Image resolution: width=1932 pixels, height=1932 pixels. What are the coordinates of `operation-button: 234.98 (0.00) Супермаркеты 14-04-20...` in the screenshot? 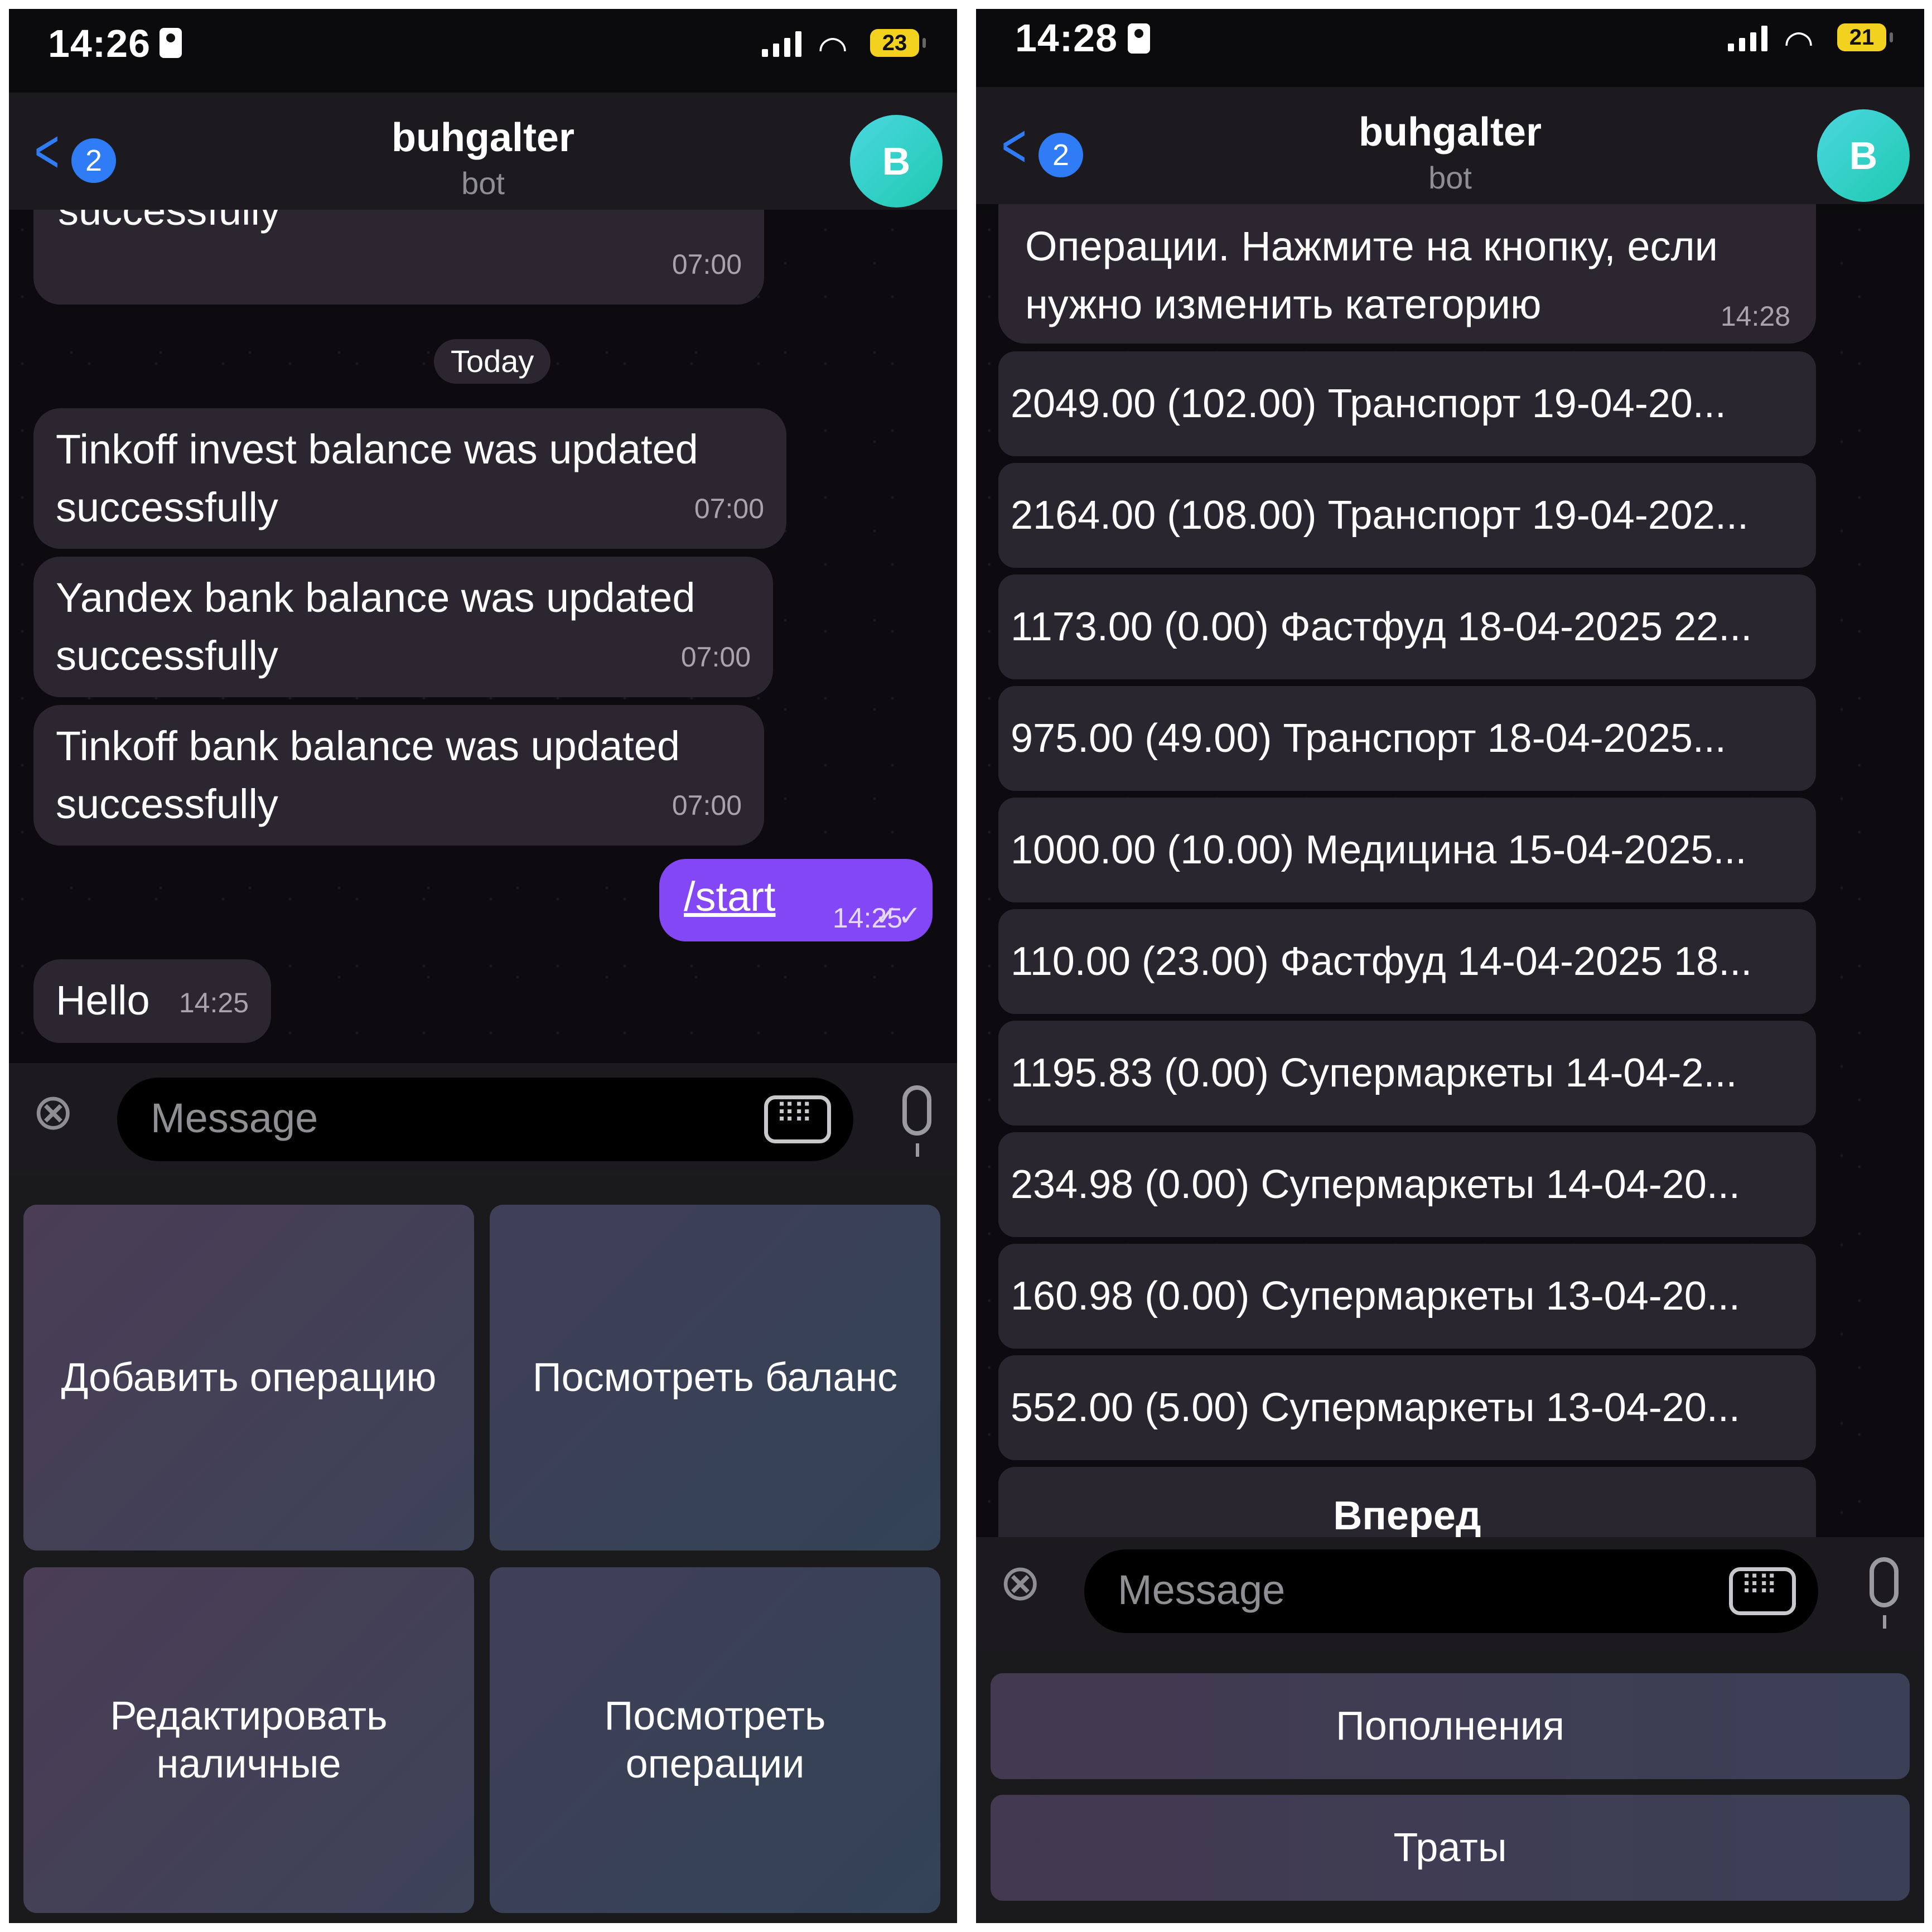 It's located at (1407, 1184).